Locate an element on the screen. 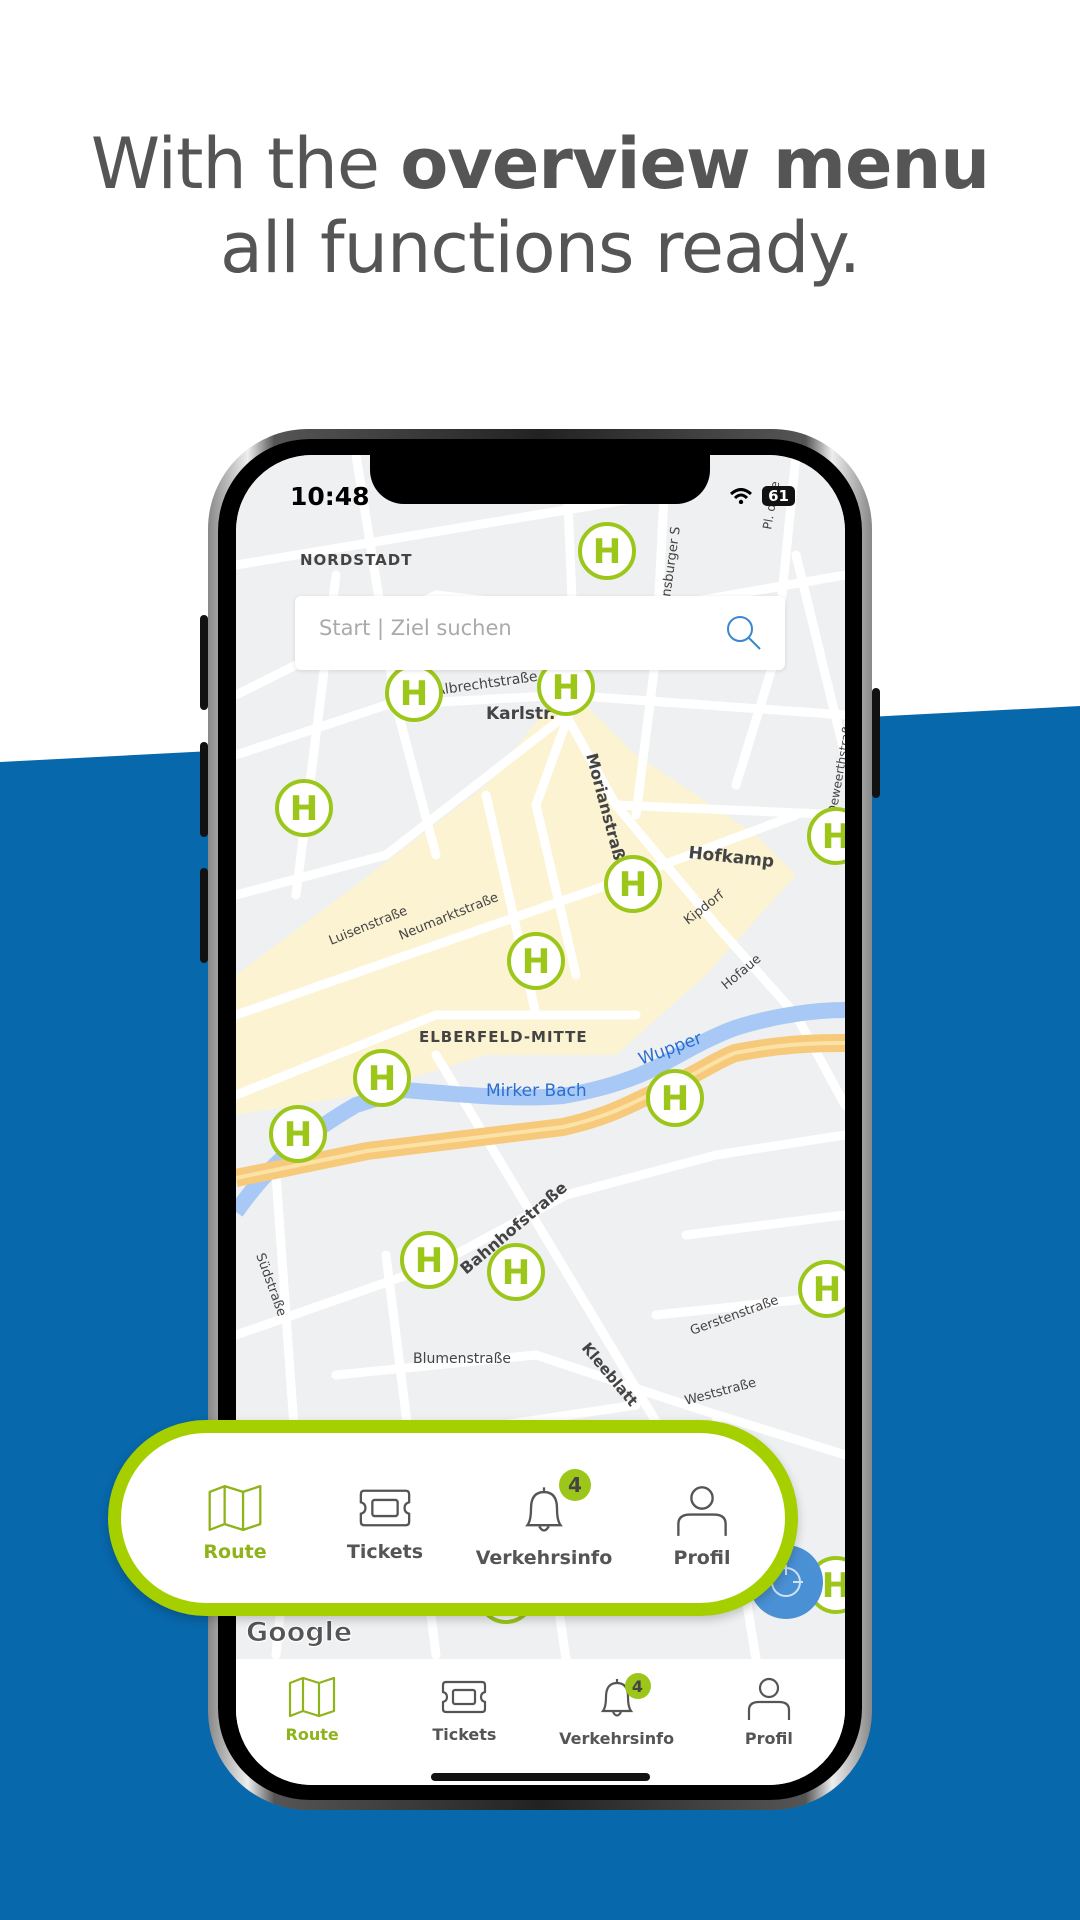  search-bar is located at coordinates (540, 633).